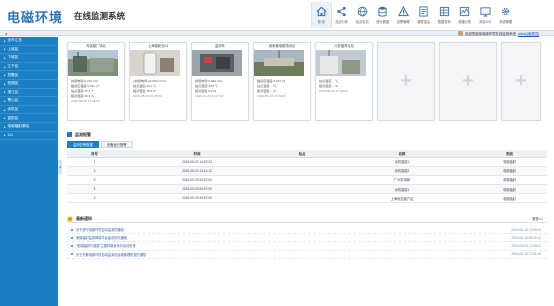  I want to click on nav-label: 站点实况, so click(362, 22).